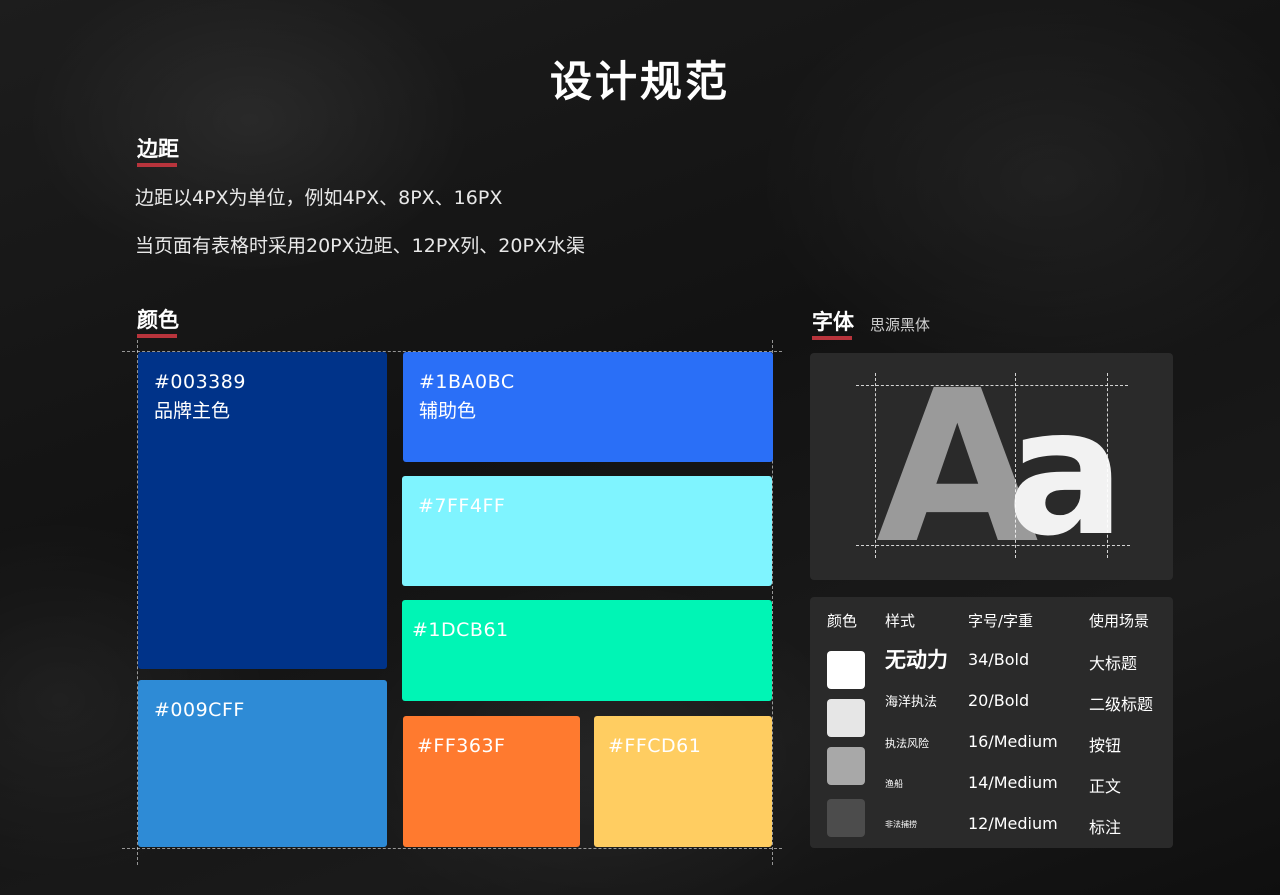  What do you see at coordinates (1119, 621) in the screenshot?
I see `col-header-usage: 使用场景` at bounding box center [1119, 621].